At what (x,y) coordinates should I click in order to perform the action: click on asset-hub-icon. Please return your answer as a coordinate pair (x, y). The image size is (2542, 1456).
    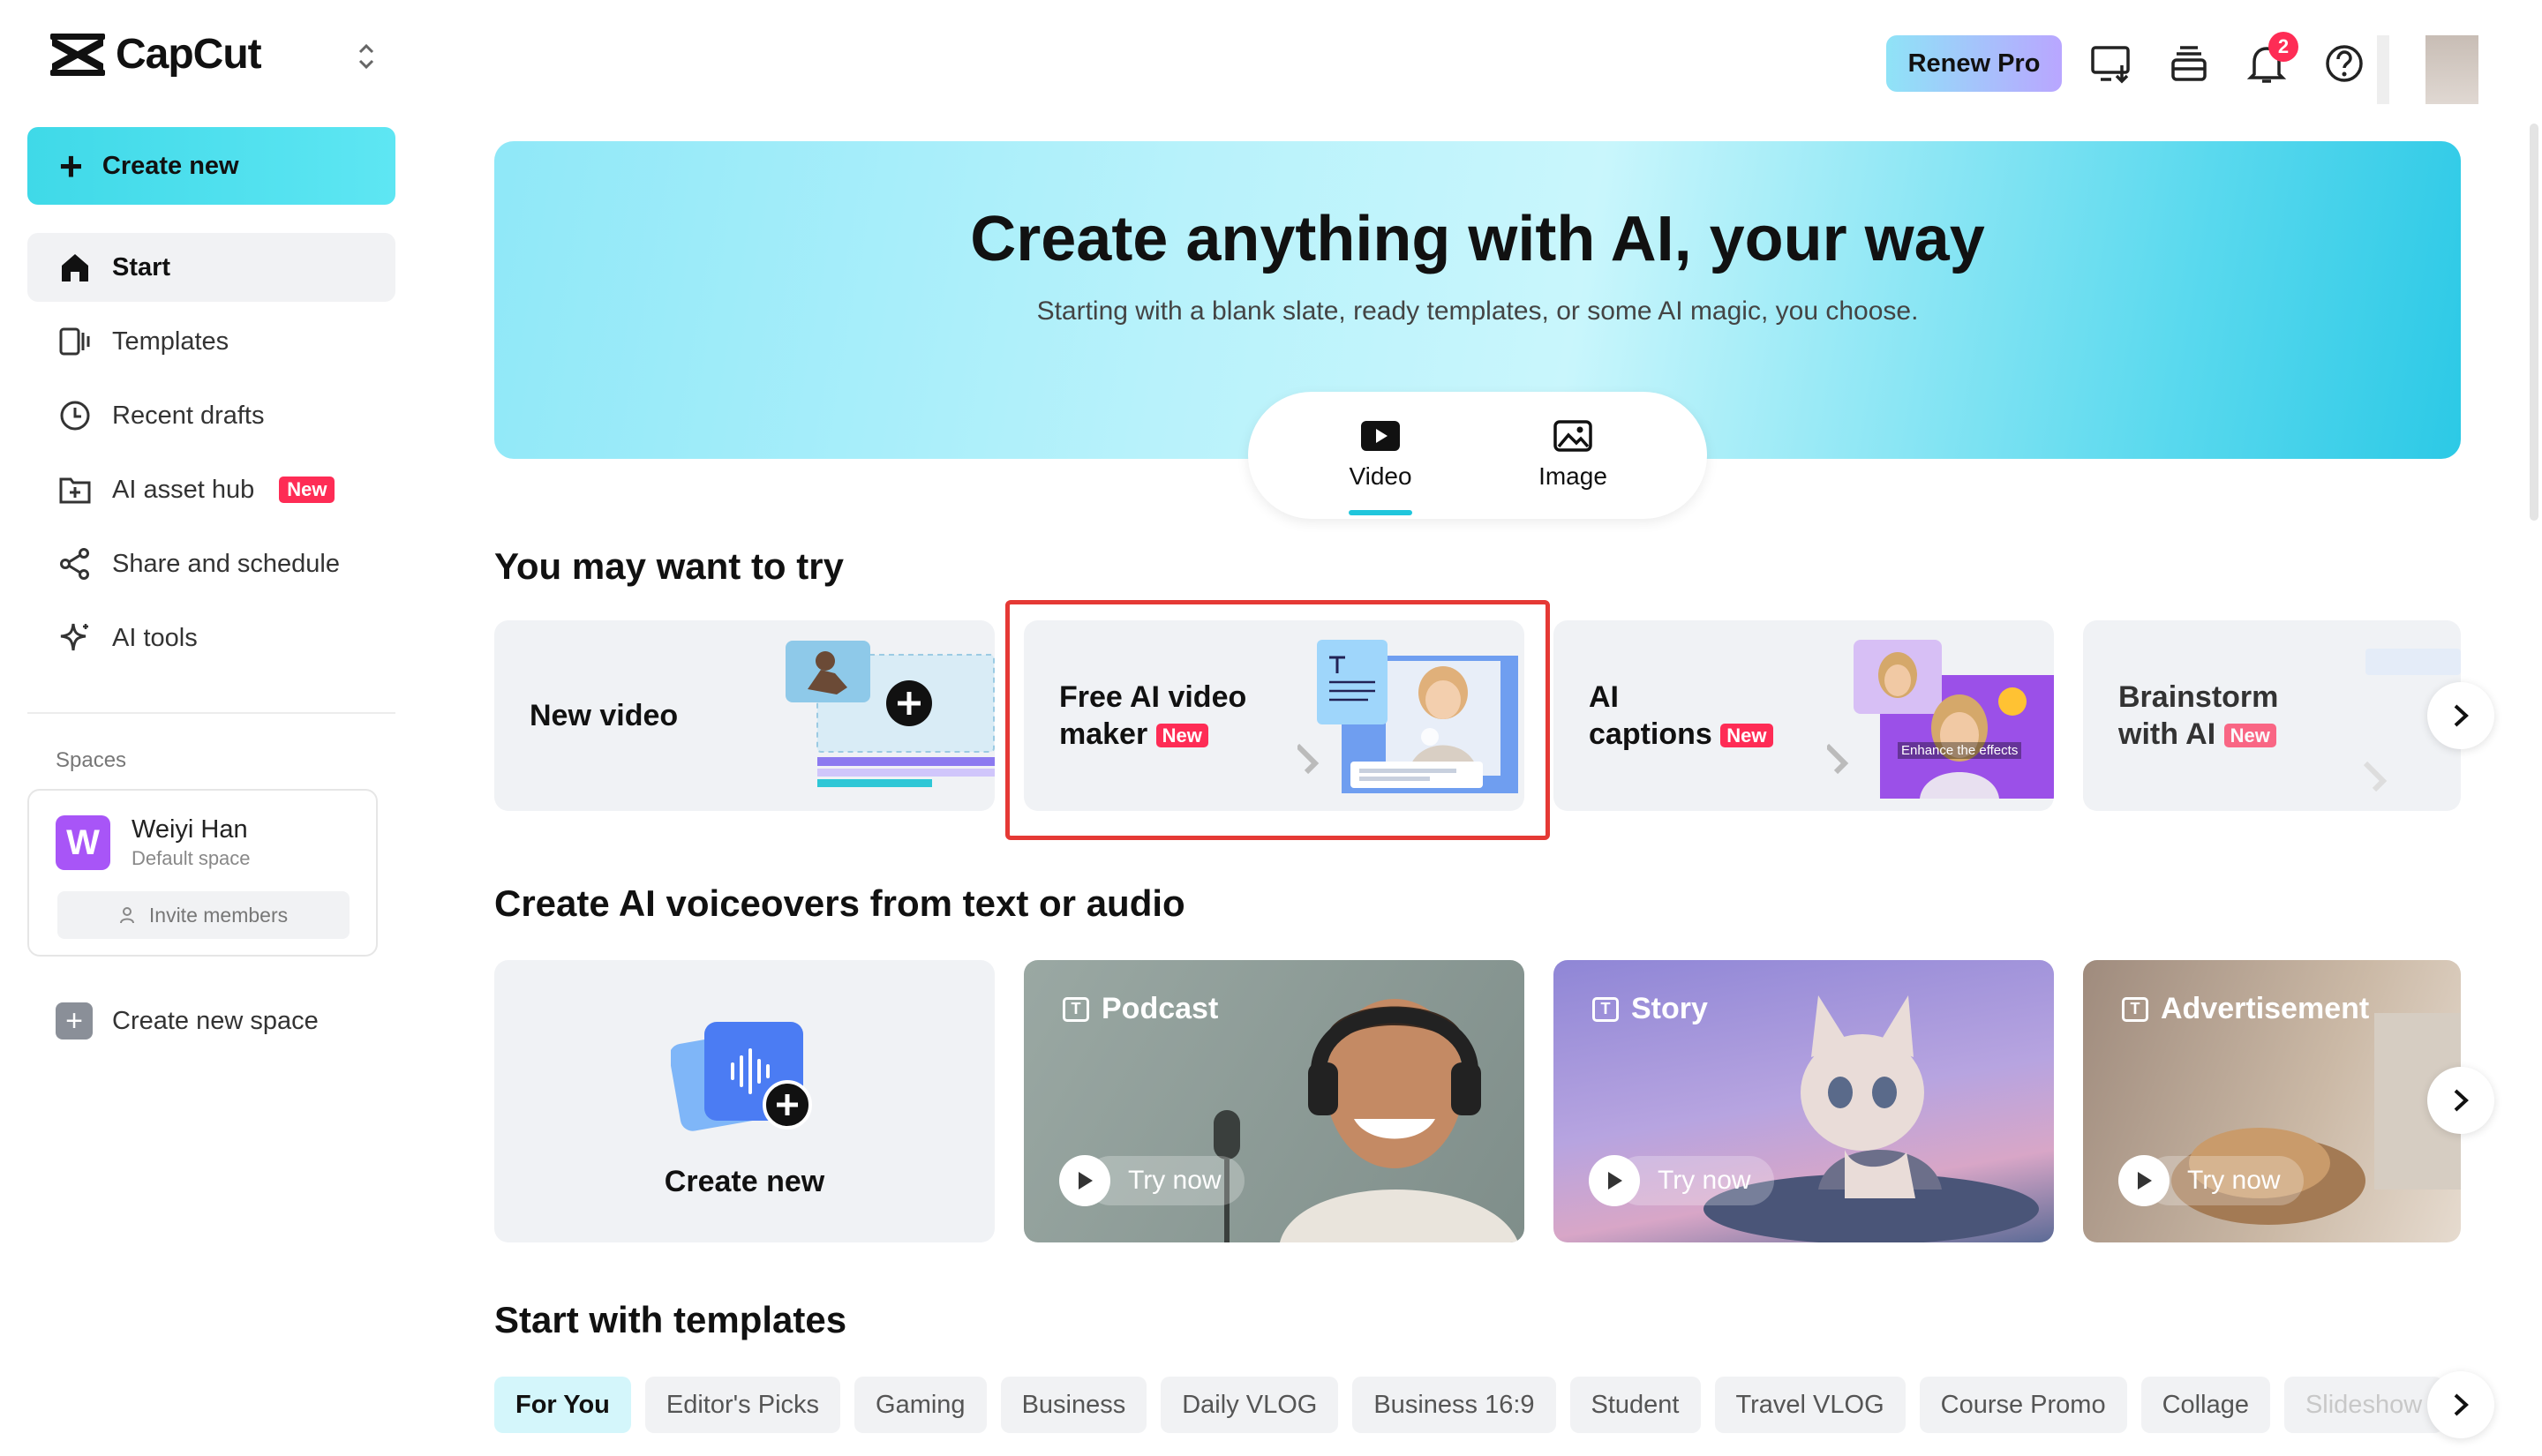
    Looking at the image, I should click on (75, 490).